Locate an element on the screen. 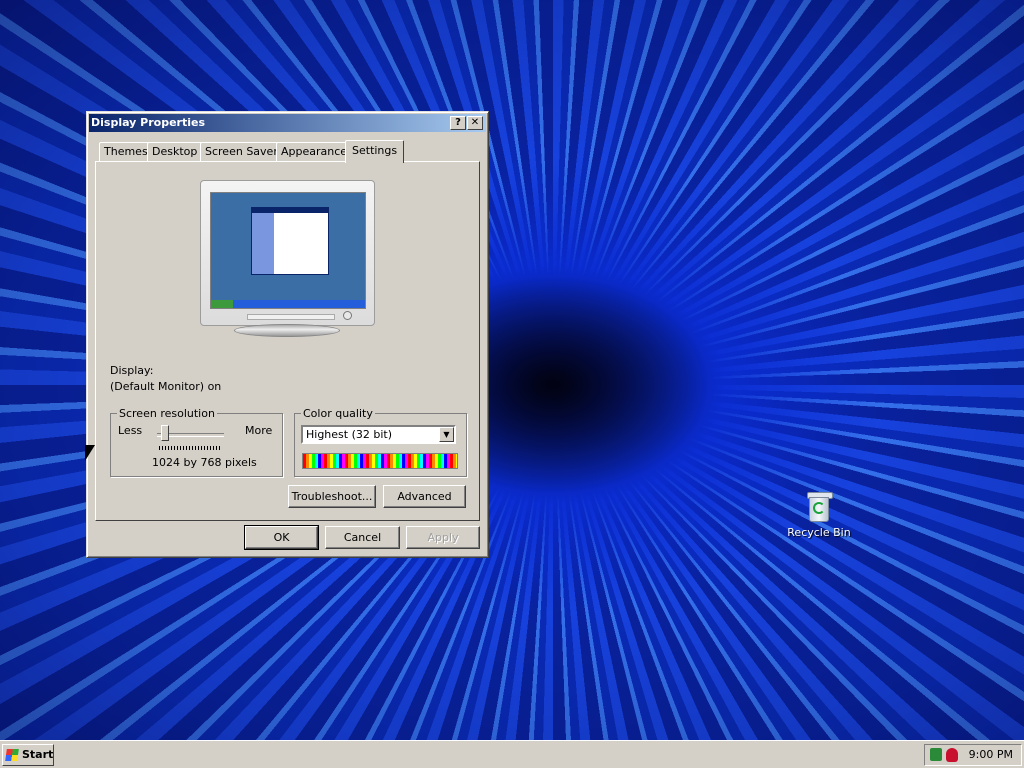 This screenshot has height=768, width=1024. tab-screen-saver: Screen Saver is located at coordinates (241, 151).